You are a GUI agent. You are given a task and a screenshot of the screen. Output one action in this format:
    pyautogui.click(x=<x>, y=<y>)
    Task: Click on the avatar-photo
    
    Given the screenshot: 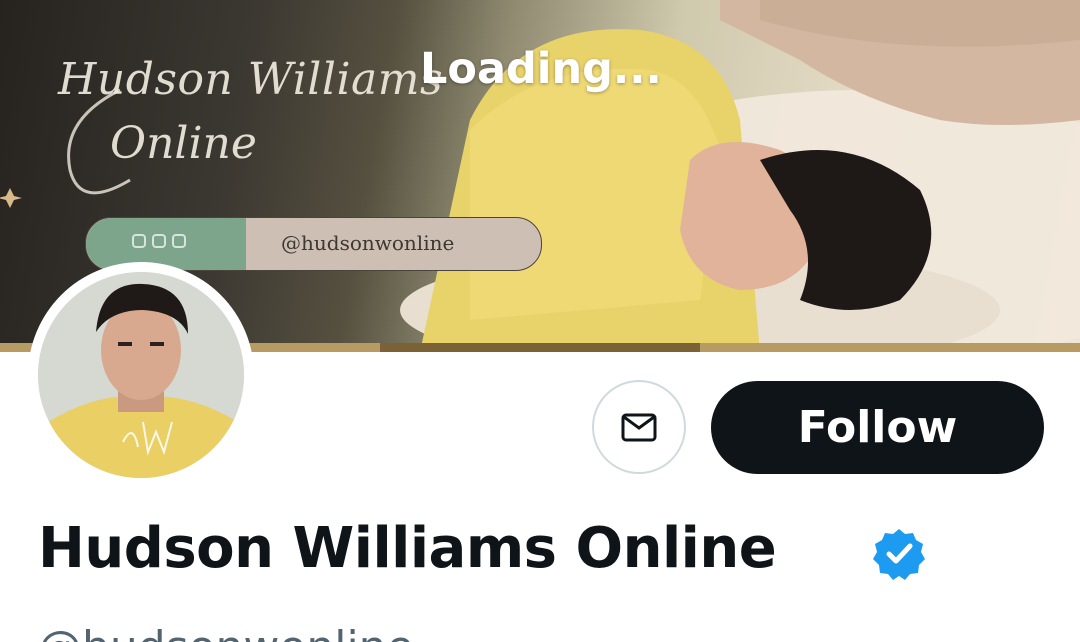 What is the action you would take?
    pyautogui.click(x=141, y=375)
    